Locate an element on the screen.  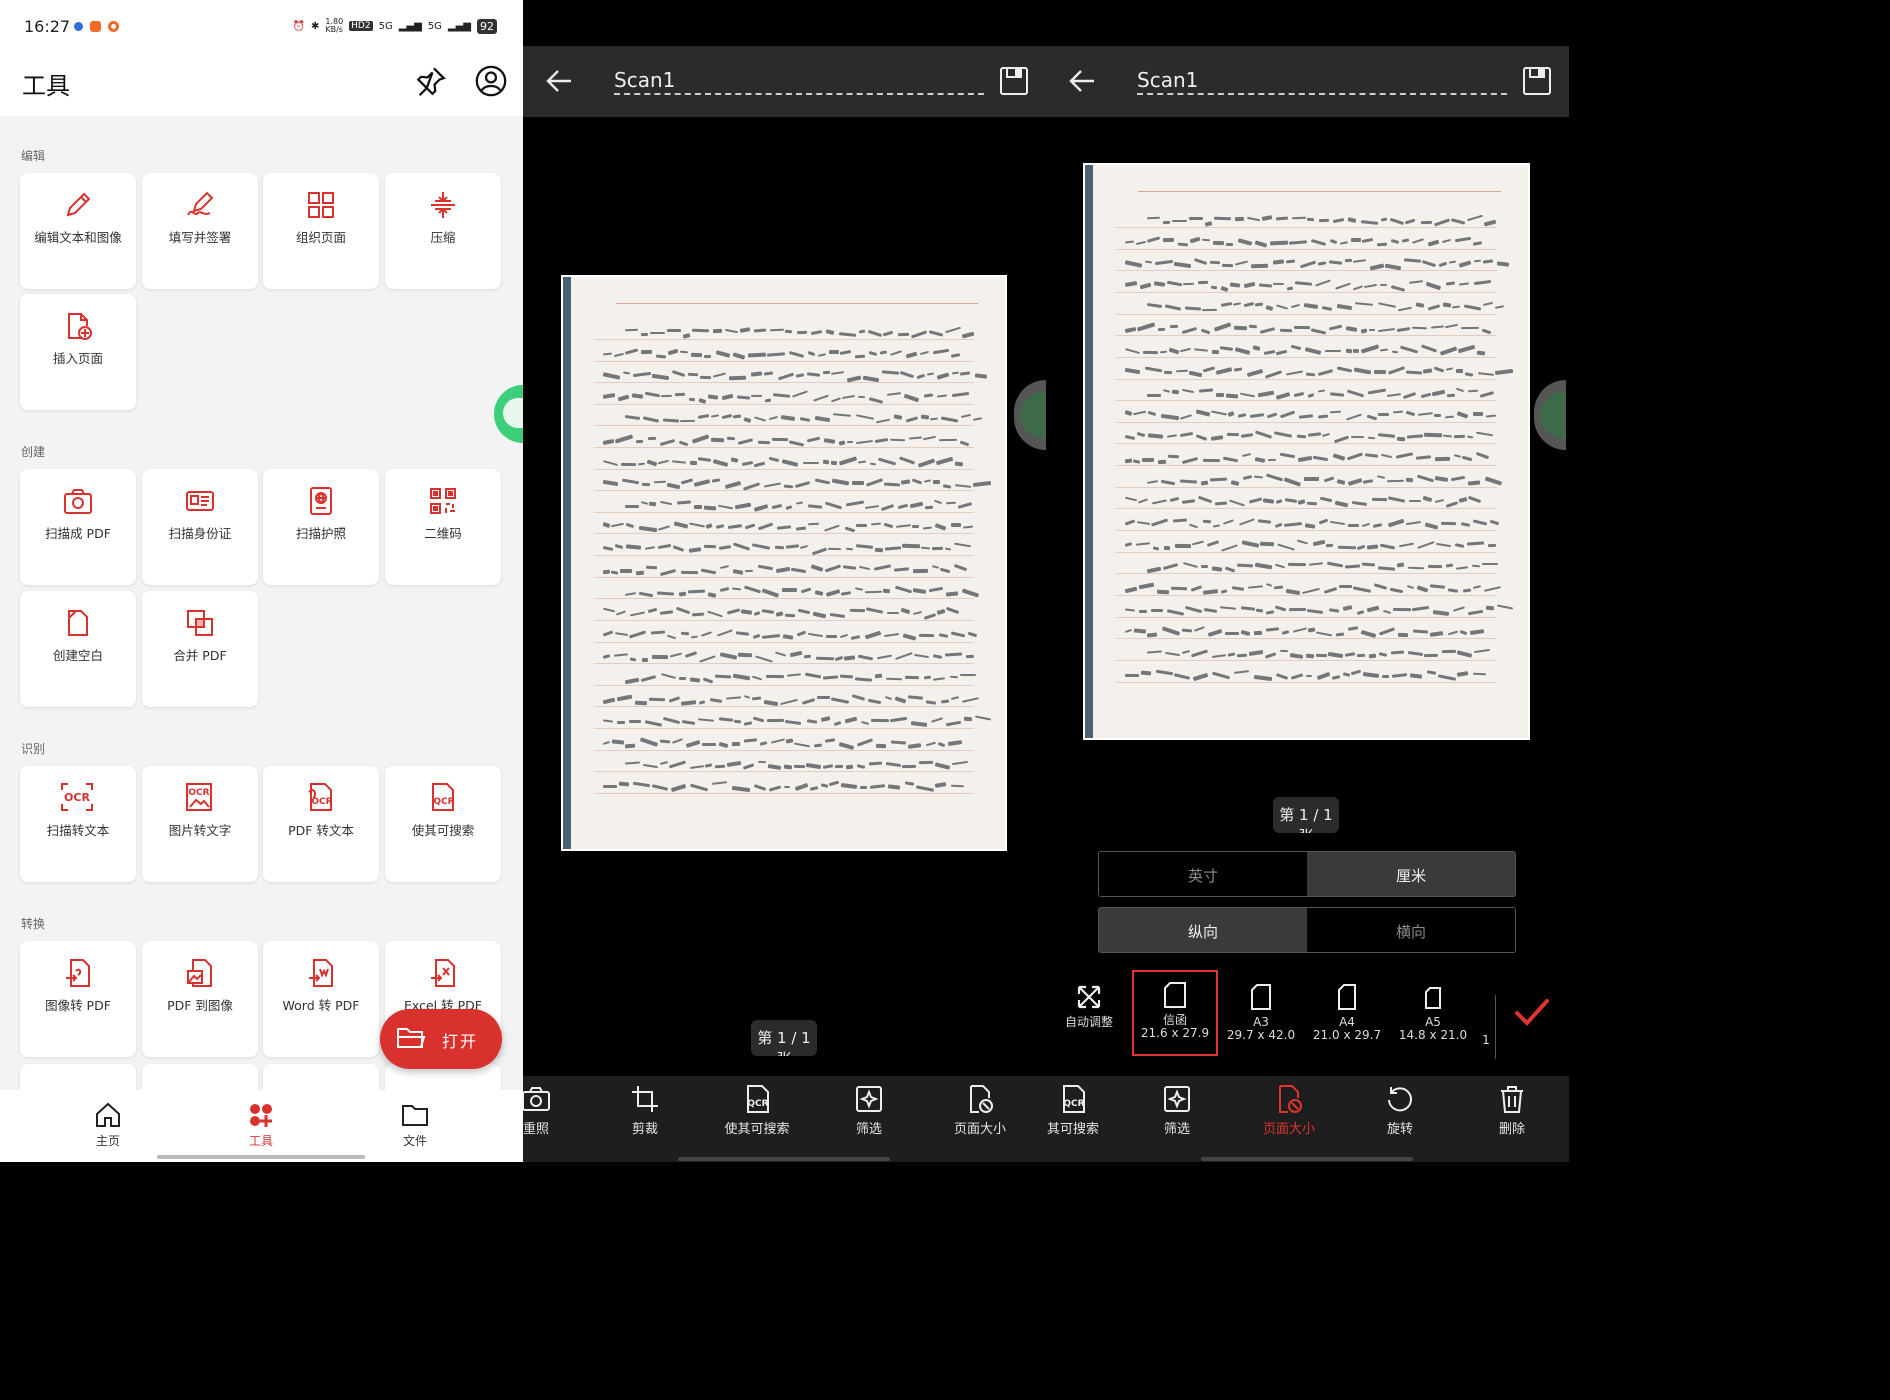
tool-fill-sign: 填写并签署 is located at coordinates (200, 231).